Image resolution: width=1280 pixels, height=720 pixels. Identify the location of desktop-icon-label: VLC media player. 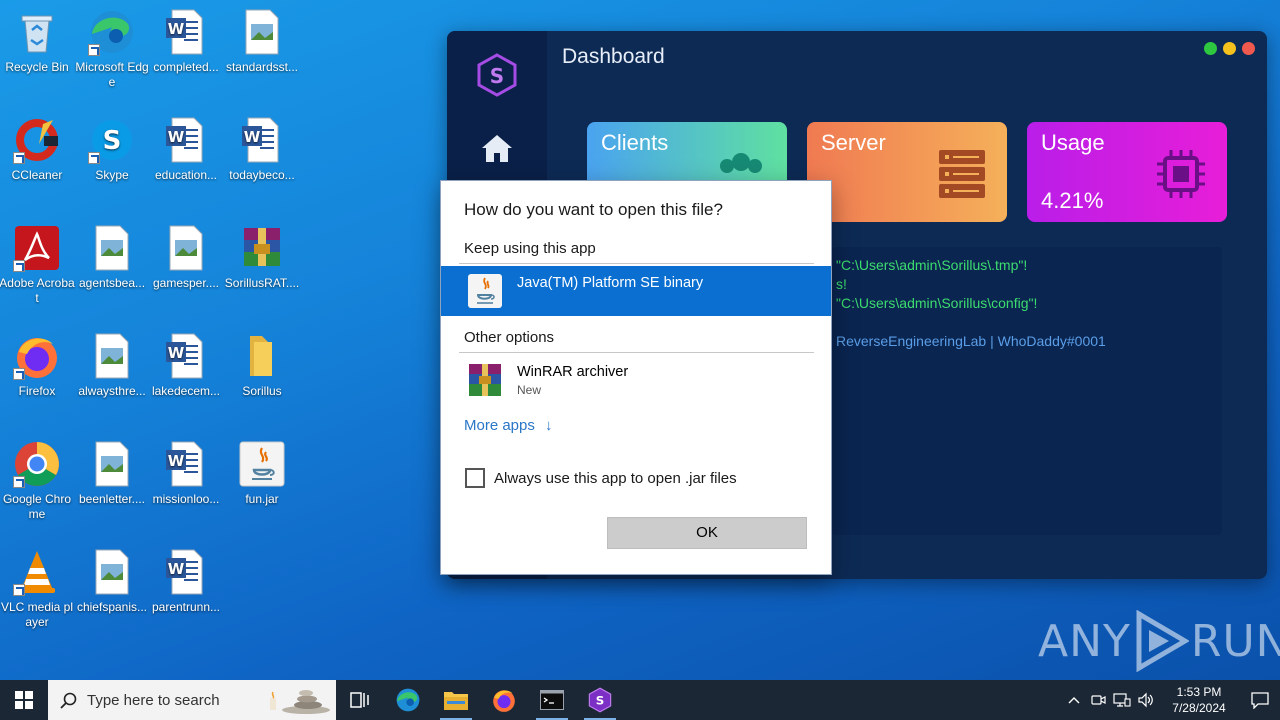
(37, 614).